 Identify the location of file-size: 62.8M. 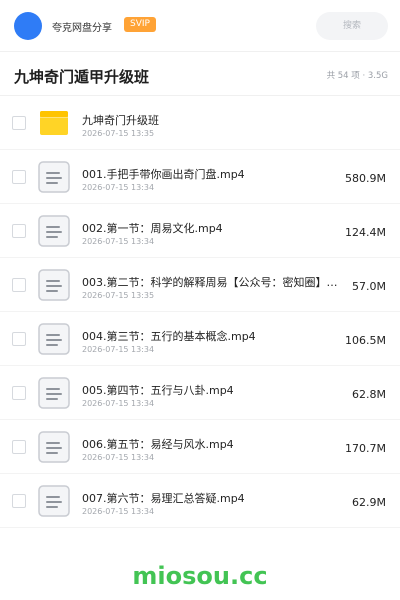
(369, 394).